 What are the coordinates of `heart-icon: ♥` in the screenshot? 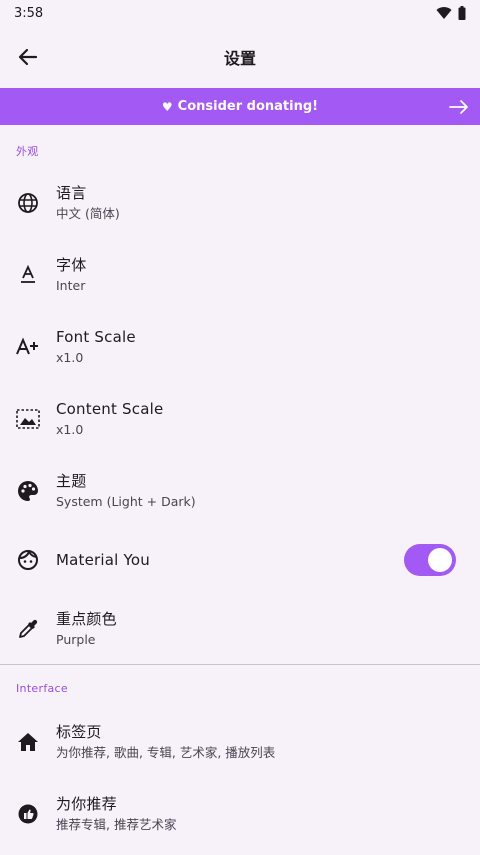 It's located at (167, 106).